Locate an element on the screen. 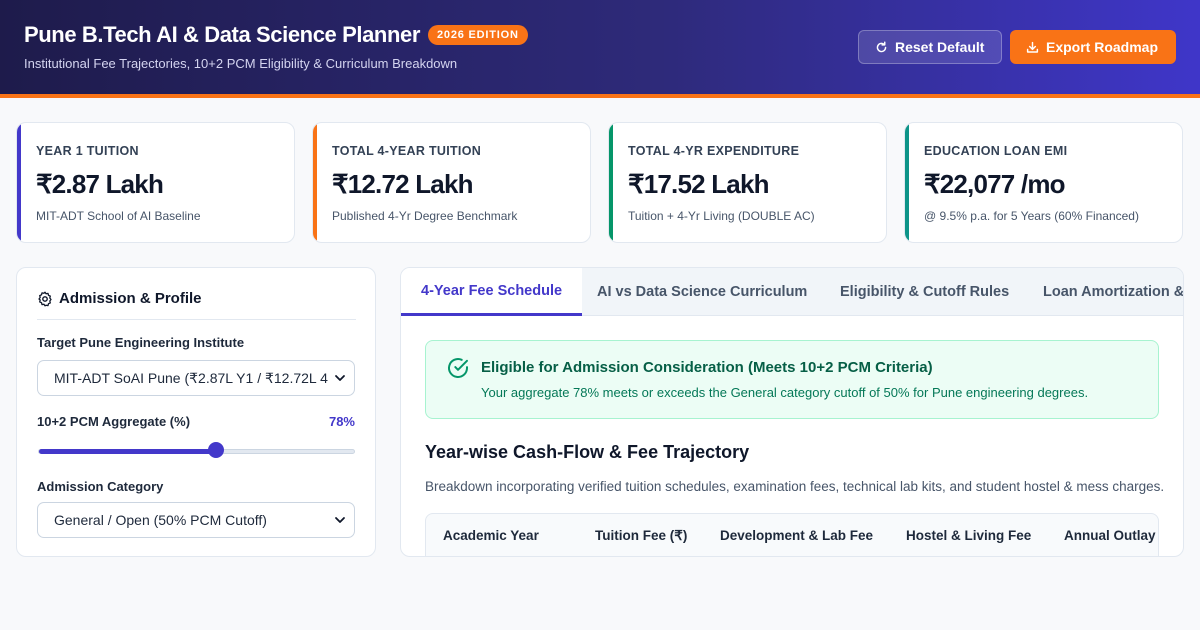 The width and height of the screenshot is (1200, 630). export-roadmap-label: Export Roadmap is located at coordinates (1102, 47).